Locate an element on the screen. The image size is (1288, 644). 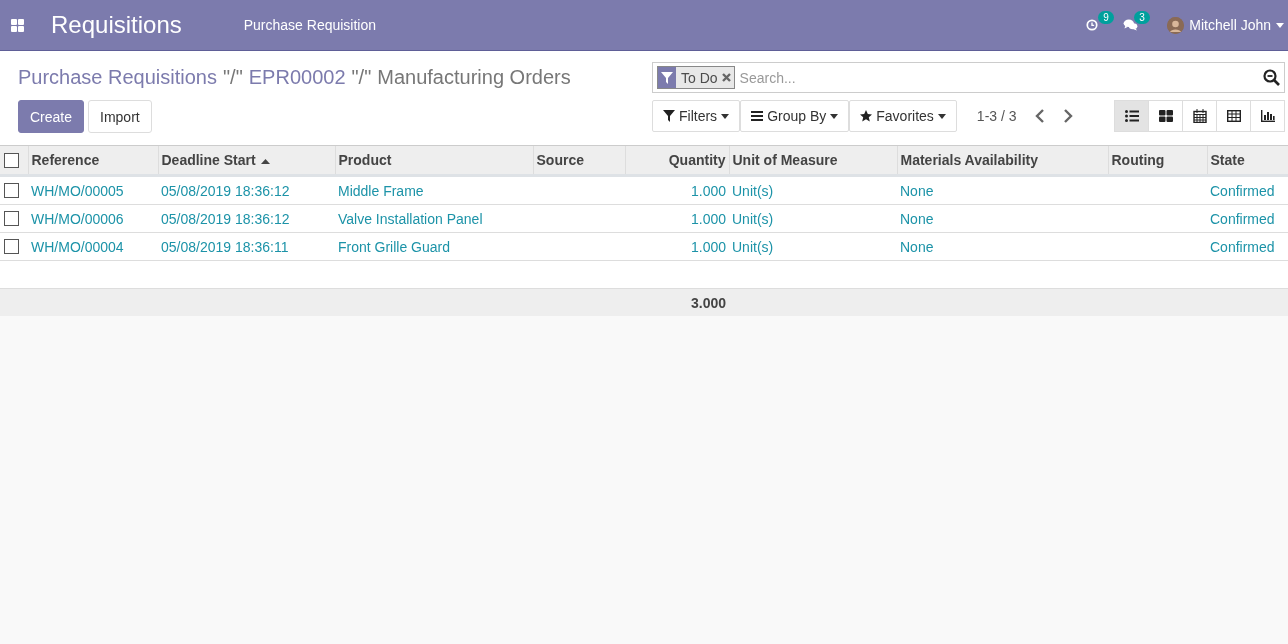
grid-icon is located at coordinates (1165, 116).